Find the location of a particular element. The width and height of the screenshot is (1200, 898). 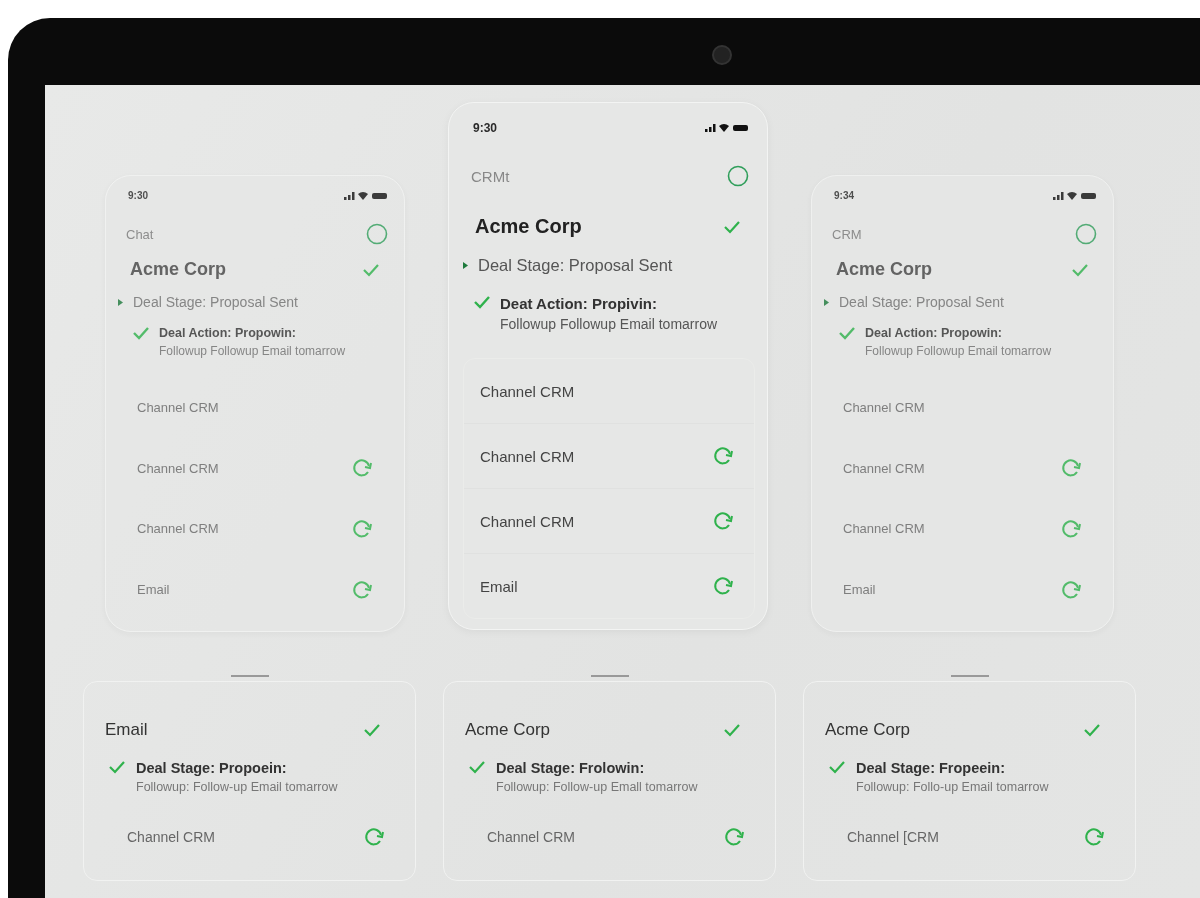

card-title: Email is located at coordinates (126, 730).